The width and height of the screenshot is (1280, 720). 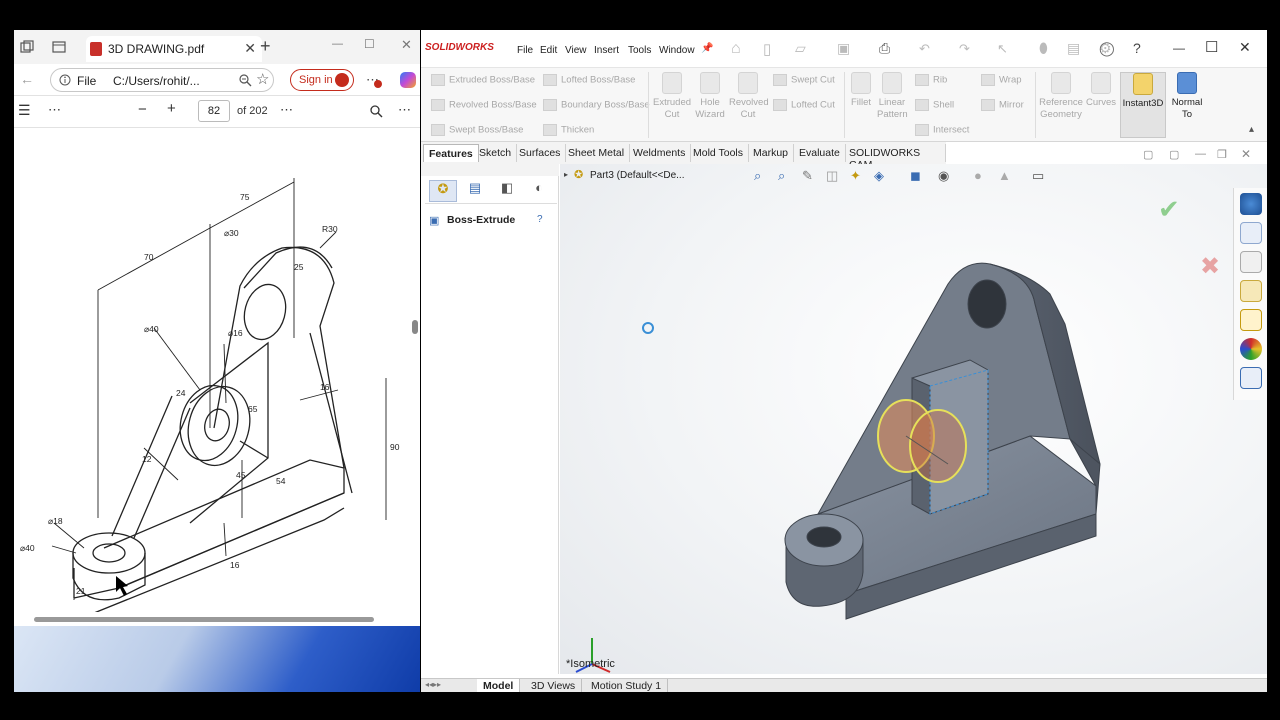 What do you see at coordinates (861, 90) in the screenshot?
I see `fillet-button: Fillet` at bounding box center [861, 90].